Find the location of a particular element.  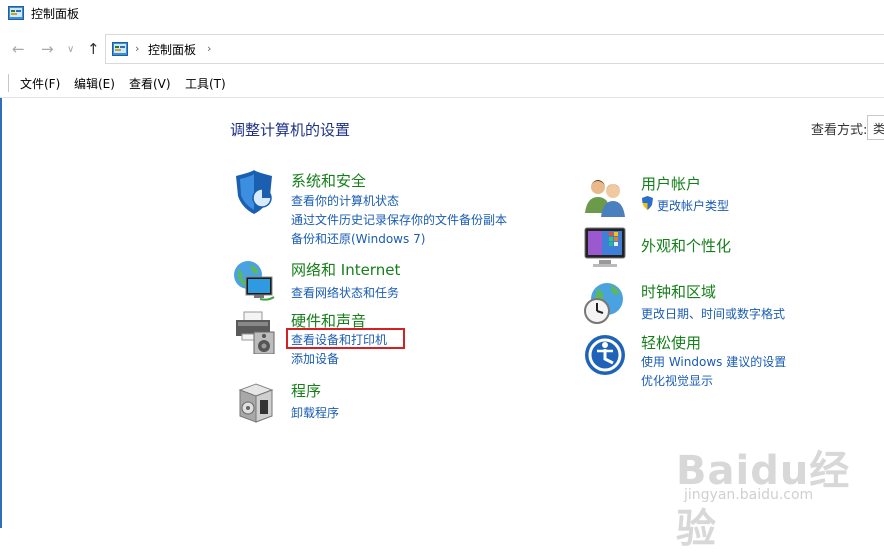

address-bar: › 控制面板 › is located at coordinates (494, 49).